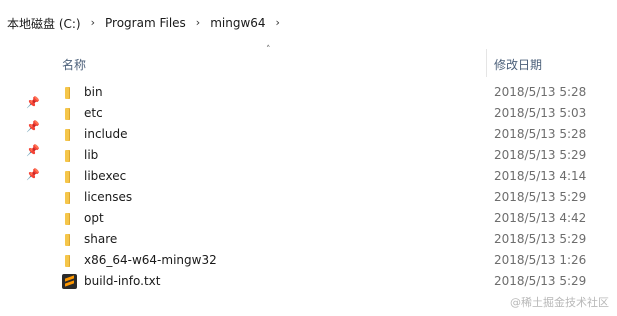 The image size is (617, 316). I want to click on column-header-name: 名称, so click(74, 64).